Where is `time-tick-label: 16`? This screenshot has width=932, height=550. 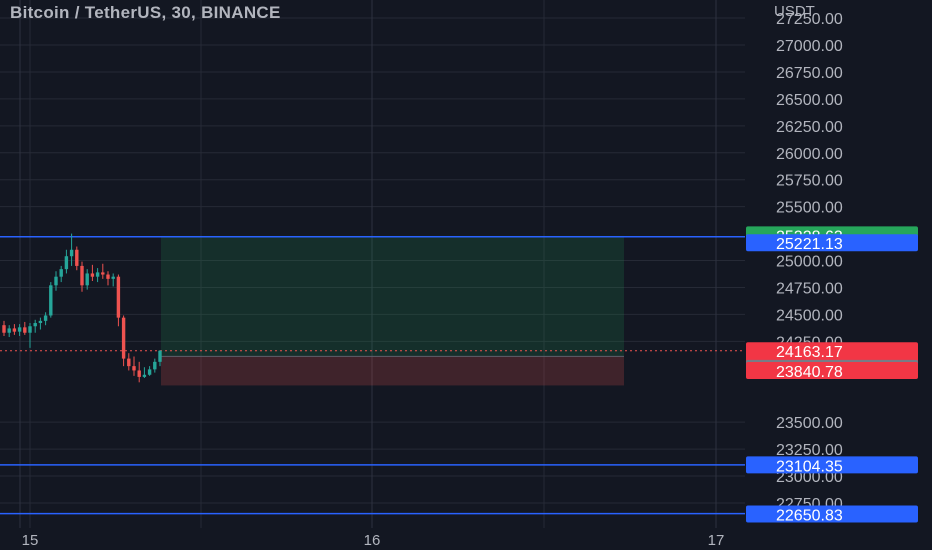
time-tick-label: 16 is located at coordinates (372, 540).